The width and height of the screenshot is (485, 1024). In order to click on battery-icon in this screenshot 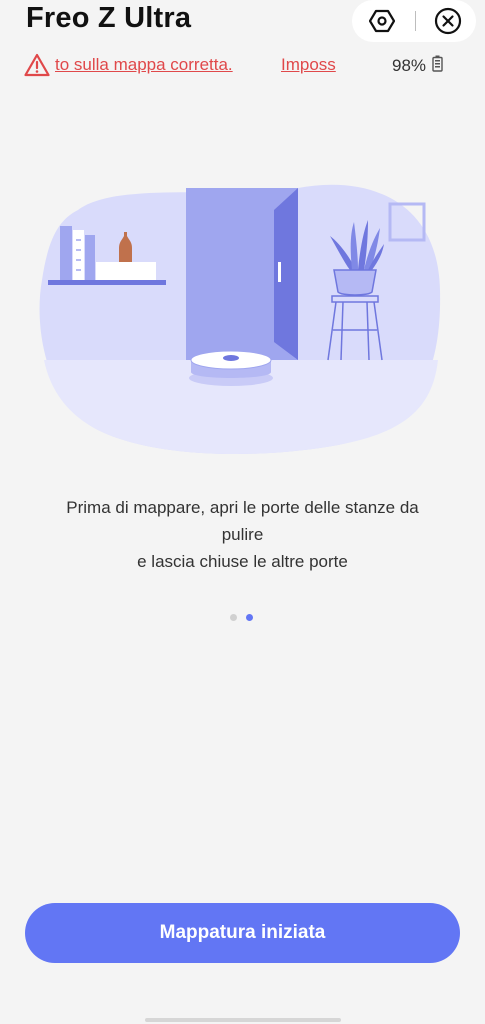, I will do `click(437, 66)`.